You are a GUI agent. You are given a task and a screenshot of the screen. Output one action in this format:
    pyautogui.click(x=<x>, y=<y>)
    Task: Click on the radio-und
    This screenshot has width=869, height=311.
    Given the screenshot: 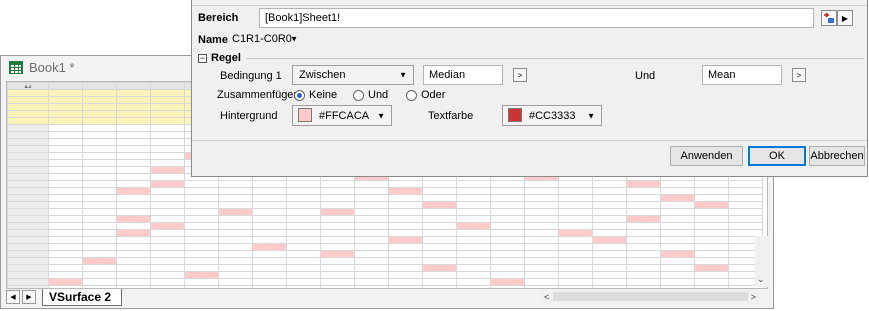 What is the action you would take?
    pyautogui.click(x=358, y=95)
    